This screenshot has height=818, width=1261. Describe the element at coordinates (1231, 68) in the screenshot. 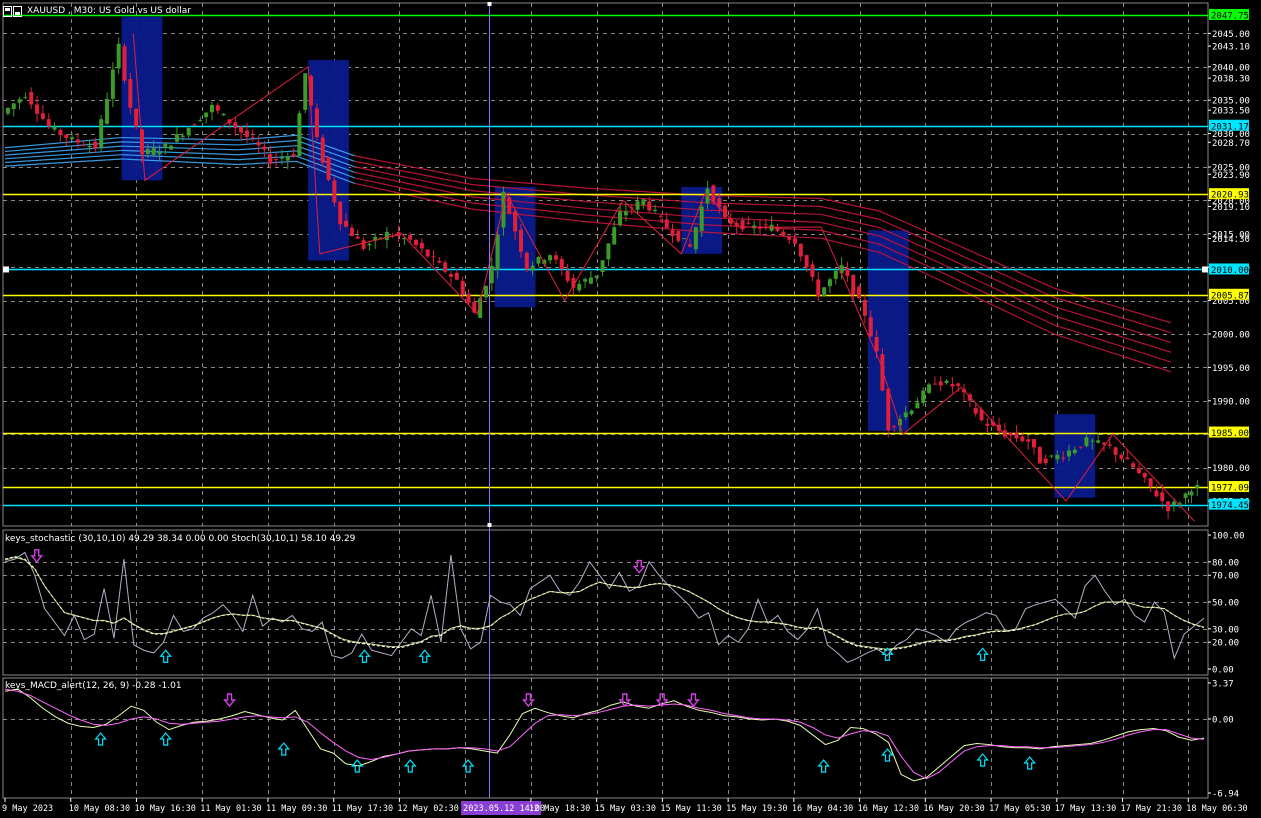

I see `price-tick-label: 2040.00` at that location.